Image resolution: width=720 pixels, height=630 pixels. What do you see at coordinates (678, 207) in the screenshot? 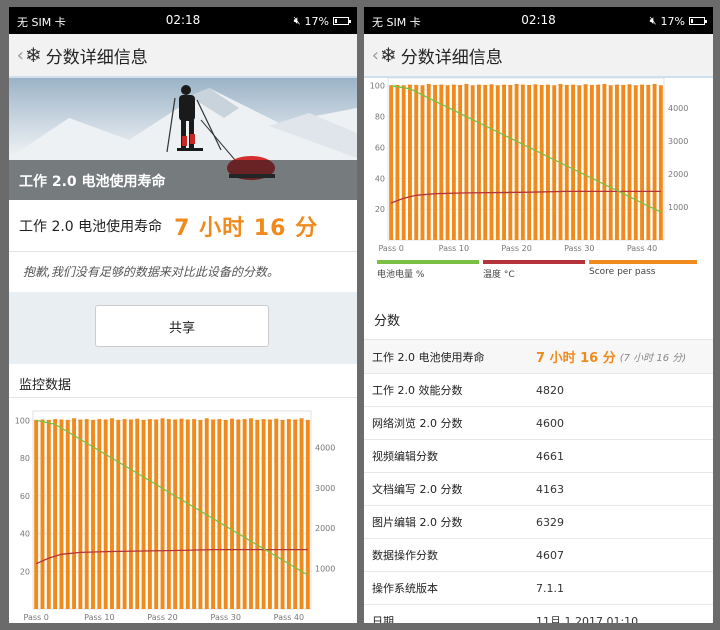
I see `y-right-tick-label: 1000` at bounding box center [678, 207].